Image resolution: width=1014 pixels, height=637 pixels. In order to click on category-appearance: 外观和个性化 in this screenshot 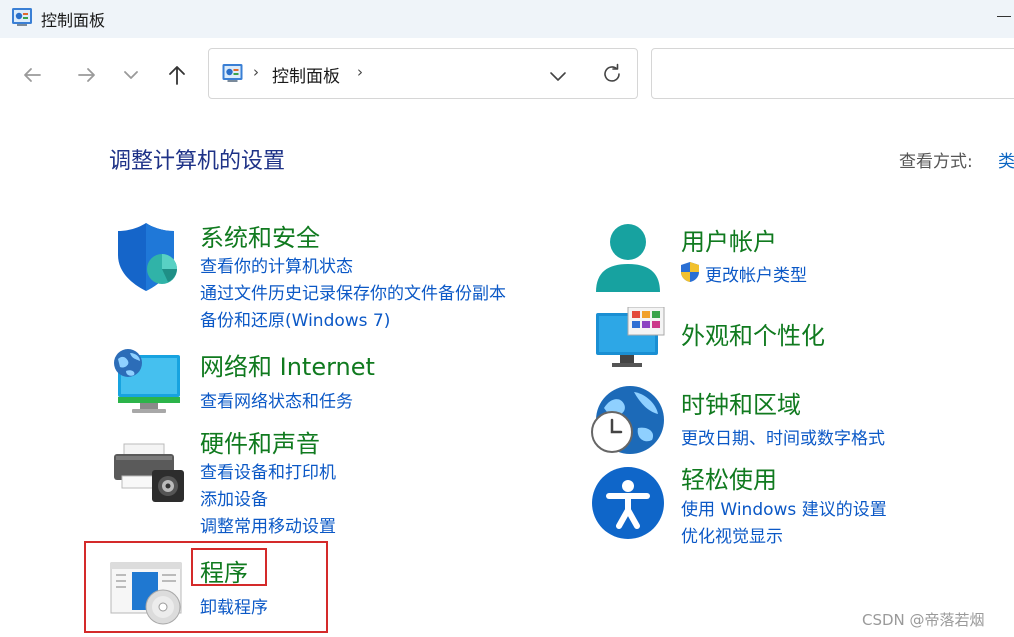, I will do `click(753, 333)`.